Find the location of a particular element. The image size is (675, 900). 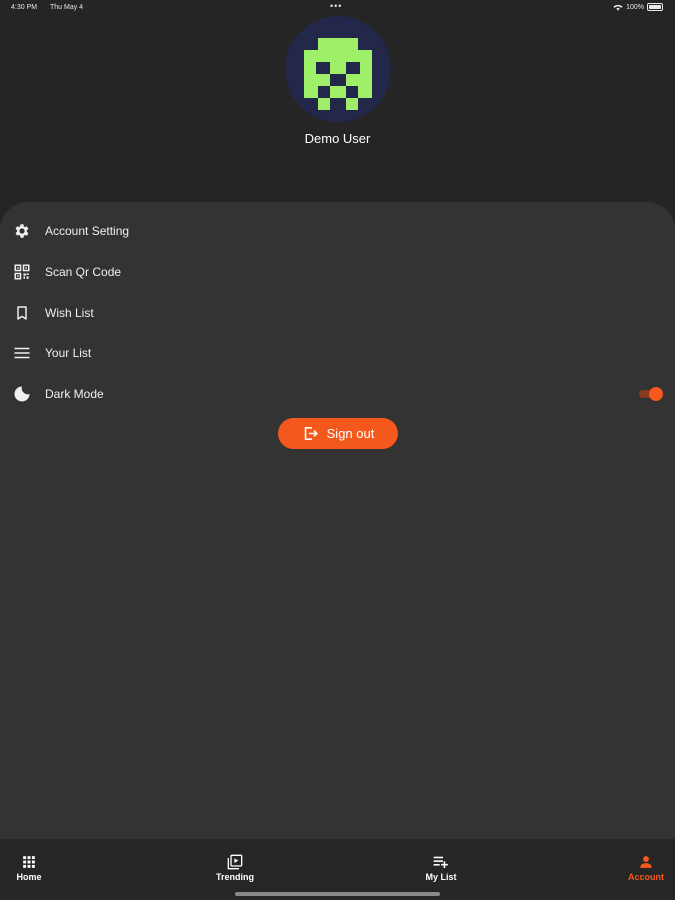

battery-icon is located at coordinates (655, 7).